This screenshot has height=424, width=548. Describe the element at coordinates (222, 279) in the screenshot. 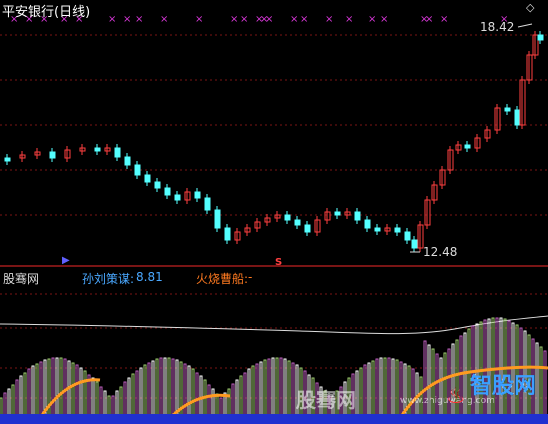

I see `indicator-2-name: 火烧曹船:` at that location.